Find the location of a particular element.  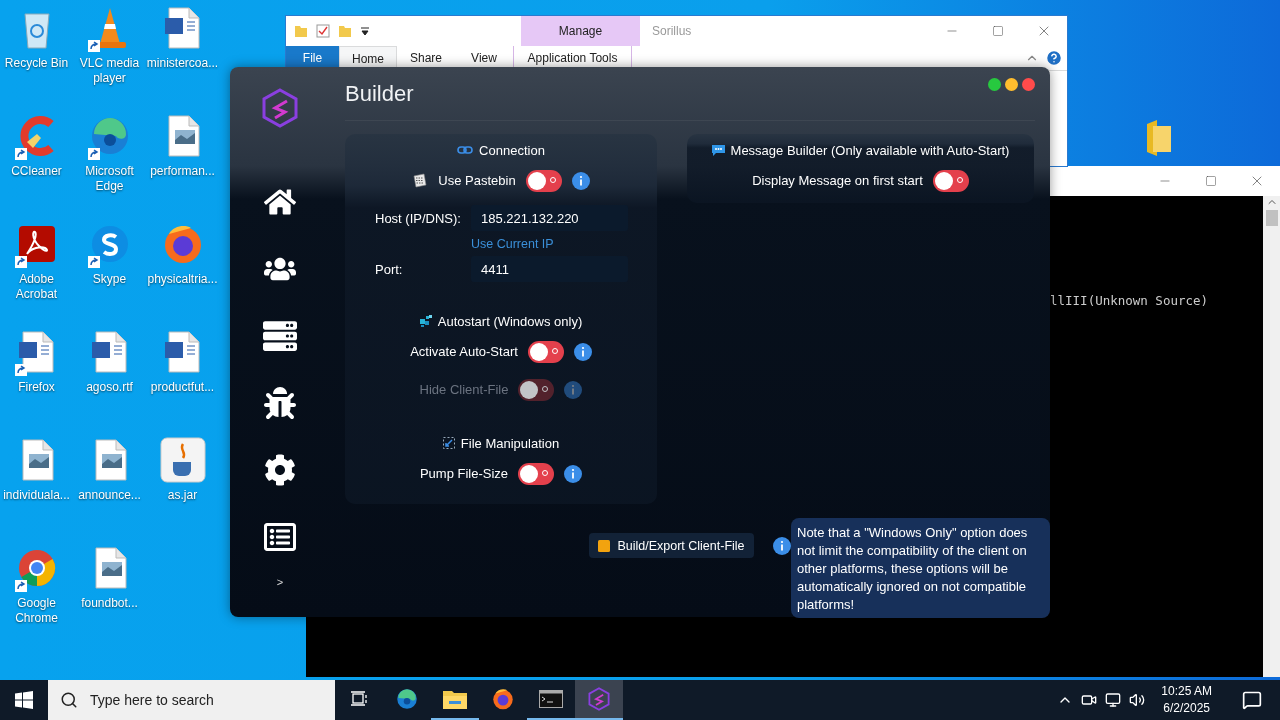

section-title: Message Builder (Only available with Auto-Start) is located at coordinates (870, 150).